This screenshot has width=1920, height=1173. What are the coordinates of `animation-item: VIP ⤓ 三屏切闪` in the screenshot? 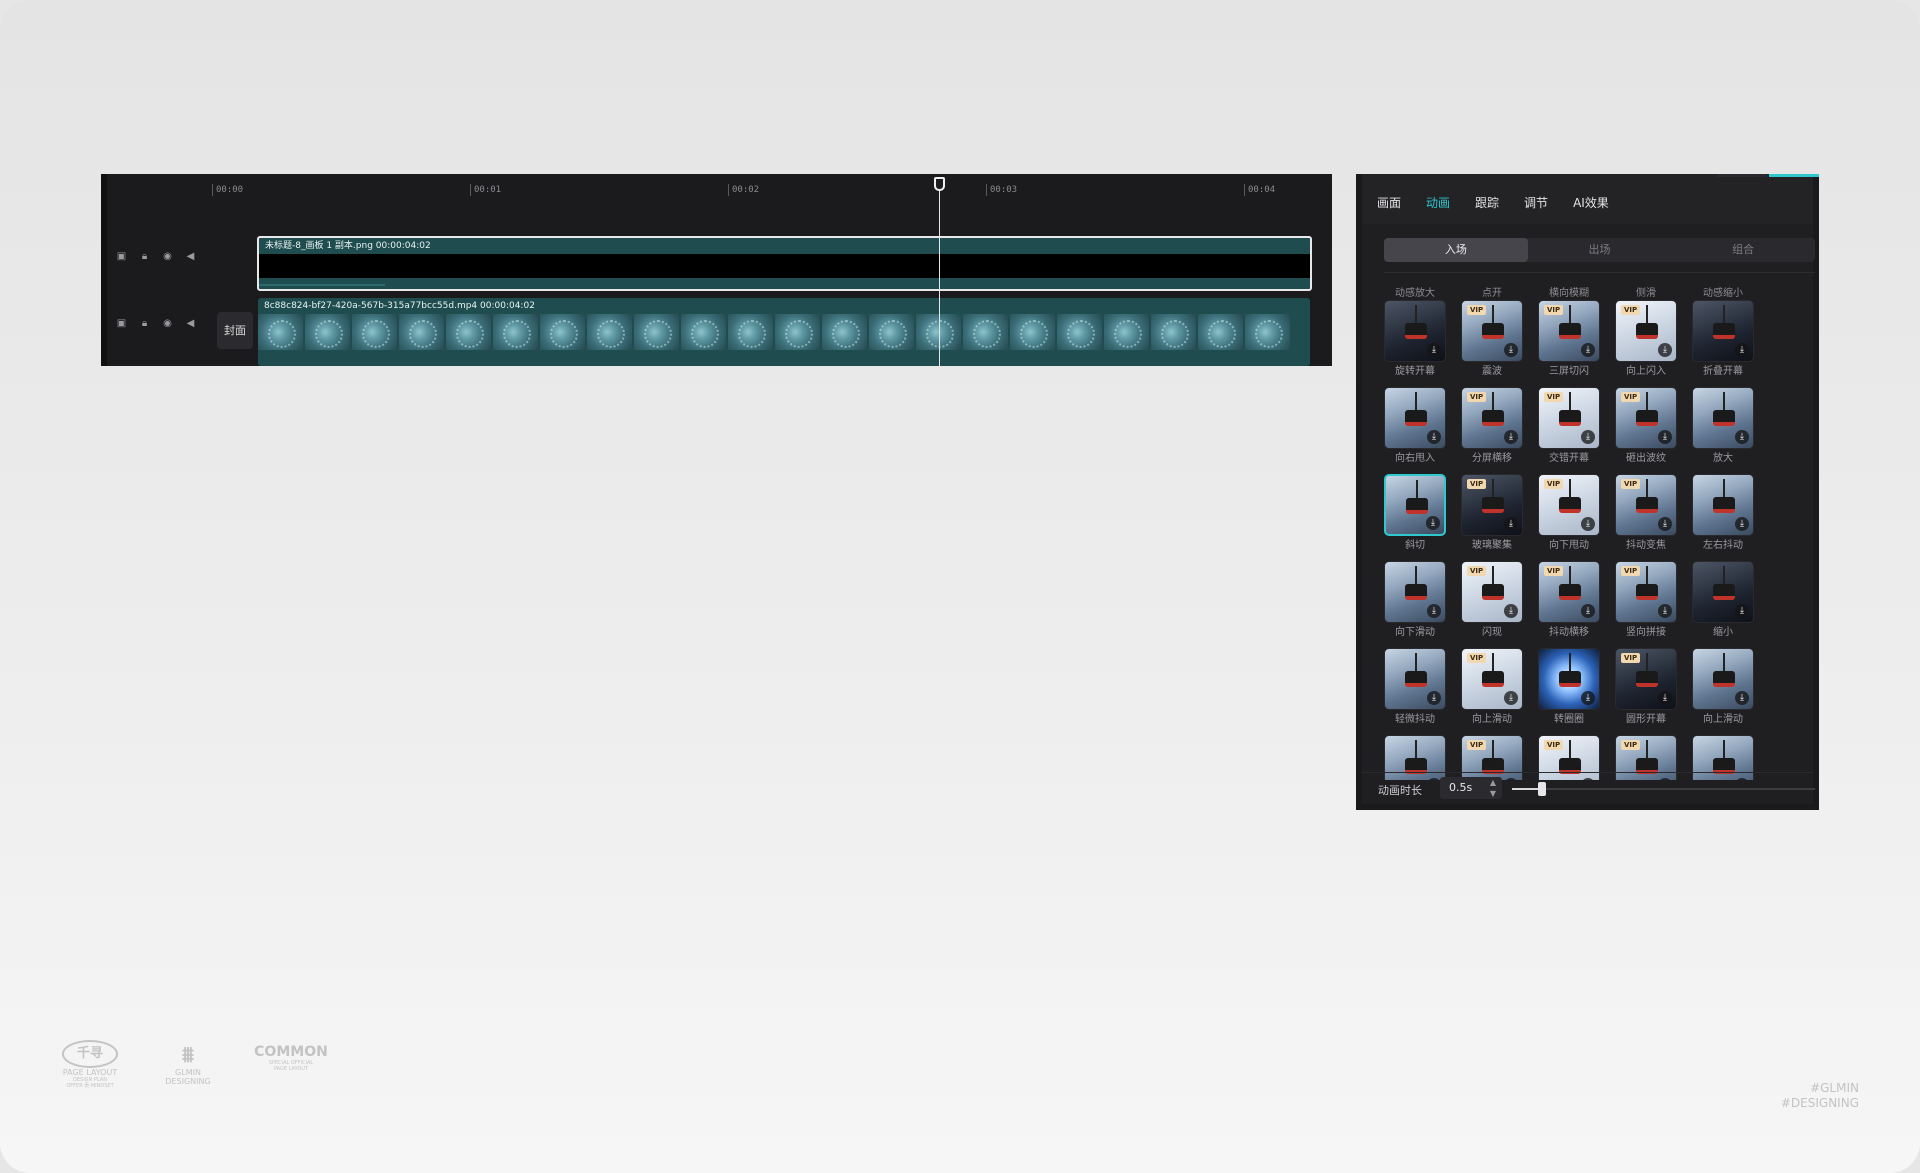 It's located at (1569, 339).